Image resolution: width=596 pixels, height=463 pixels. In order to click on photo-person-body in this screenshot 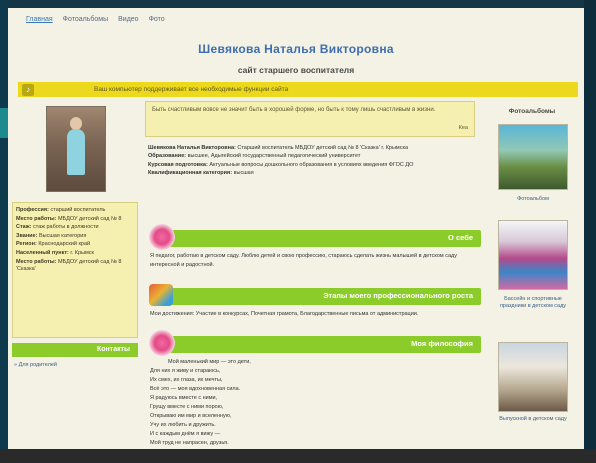, I will do `click(76, 152)`.